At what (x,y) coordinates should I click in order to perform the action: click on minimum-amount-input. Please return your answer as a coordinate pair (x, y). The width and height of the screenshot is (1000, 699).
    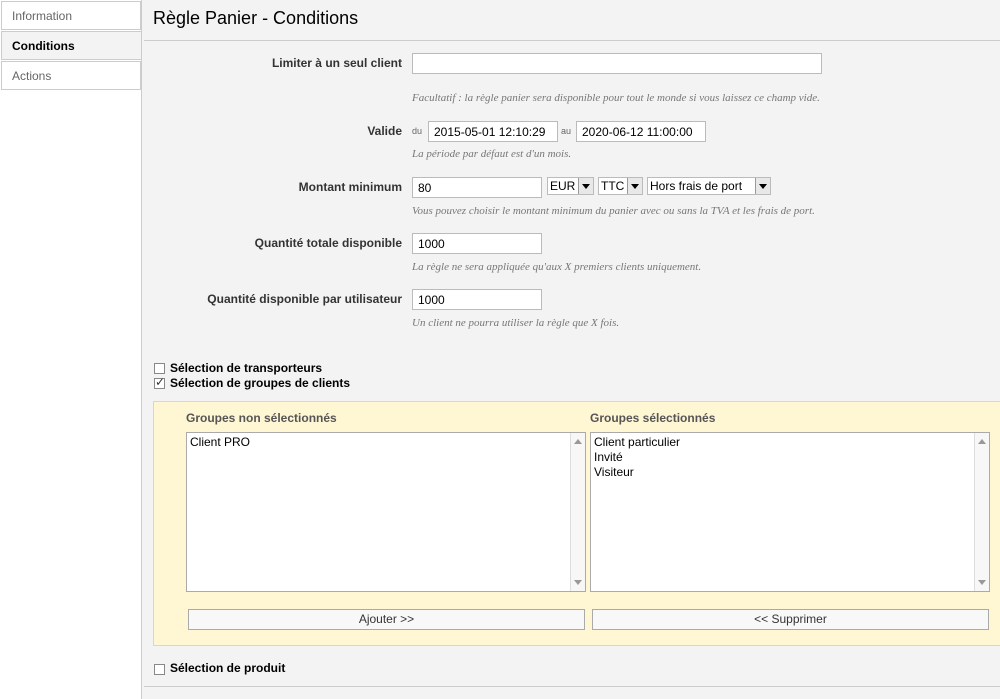
    Looking at the image, I should click on (477, 187).